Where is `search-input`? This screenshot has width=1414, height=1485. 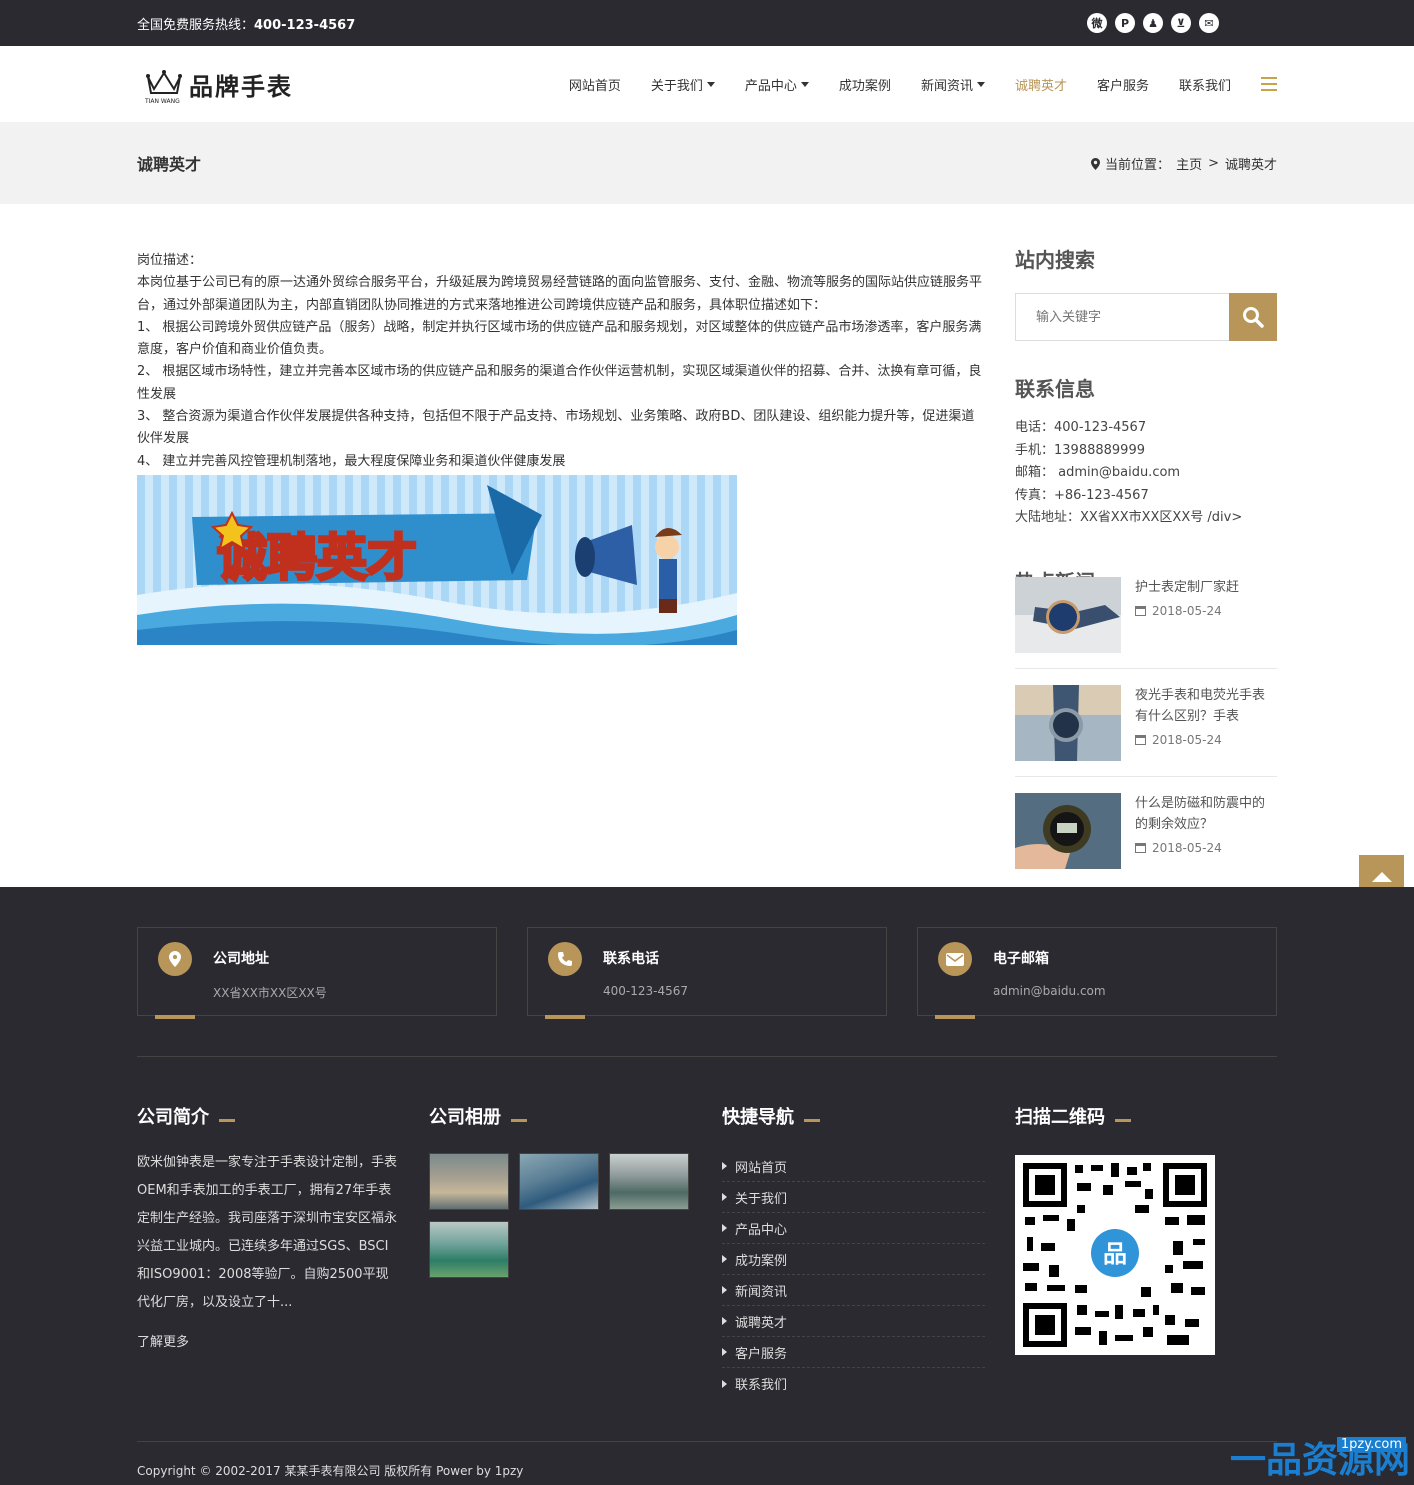
search-input is located at coordinates (1122, 317).